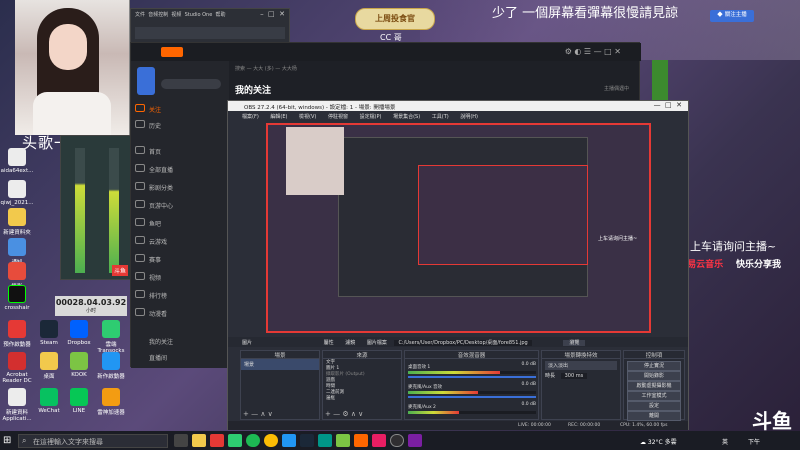 Image resolution: width=800 pixels, height=450 pixels. I want to click on dock-title: 場景, so click(280, 355).